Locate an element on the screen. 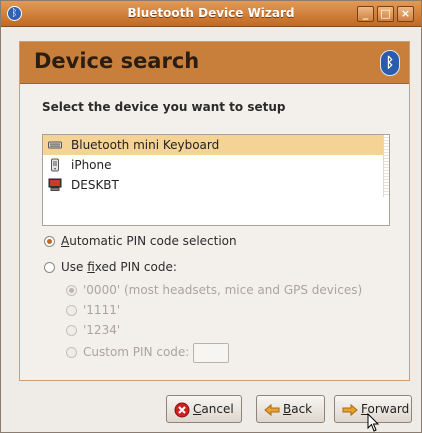 The height and width of the screenshot is (433, 422). device-name: iPhone is located at coordinates (91, 165).